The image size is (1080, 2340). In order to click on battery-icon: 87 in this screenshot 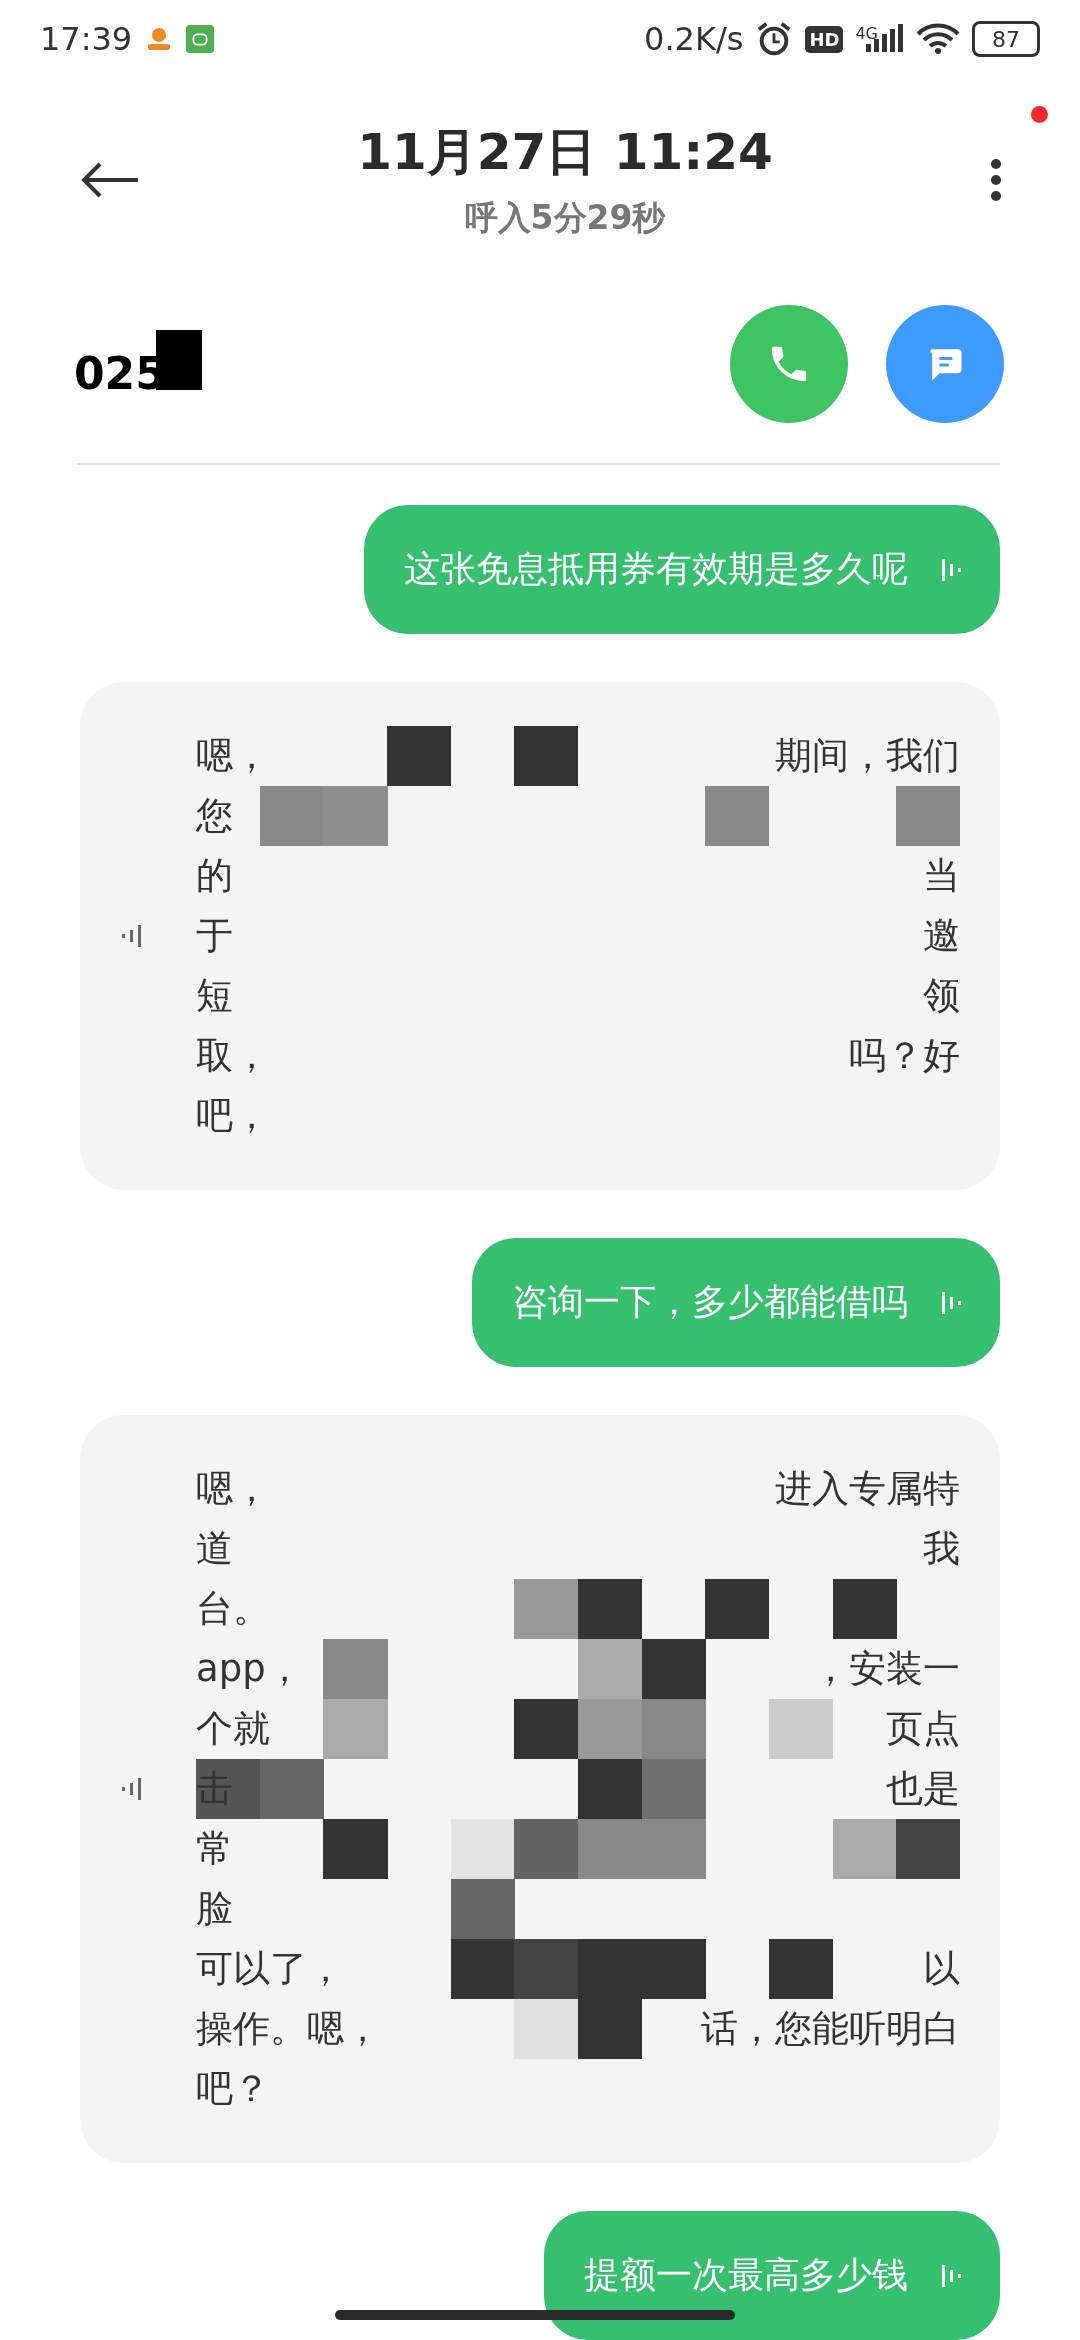, I will do `click(1006, 39)`.